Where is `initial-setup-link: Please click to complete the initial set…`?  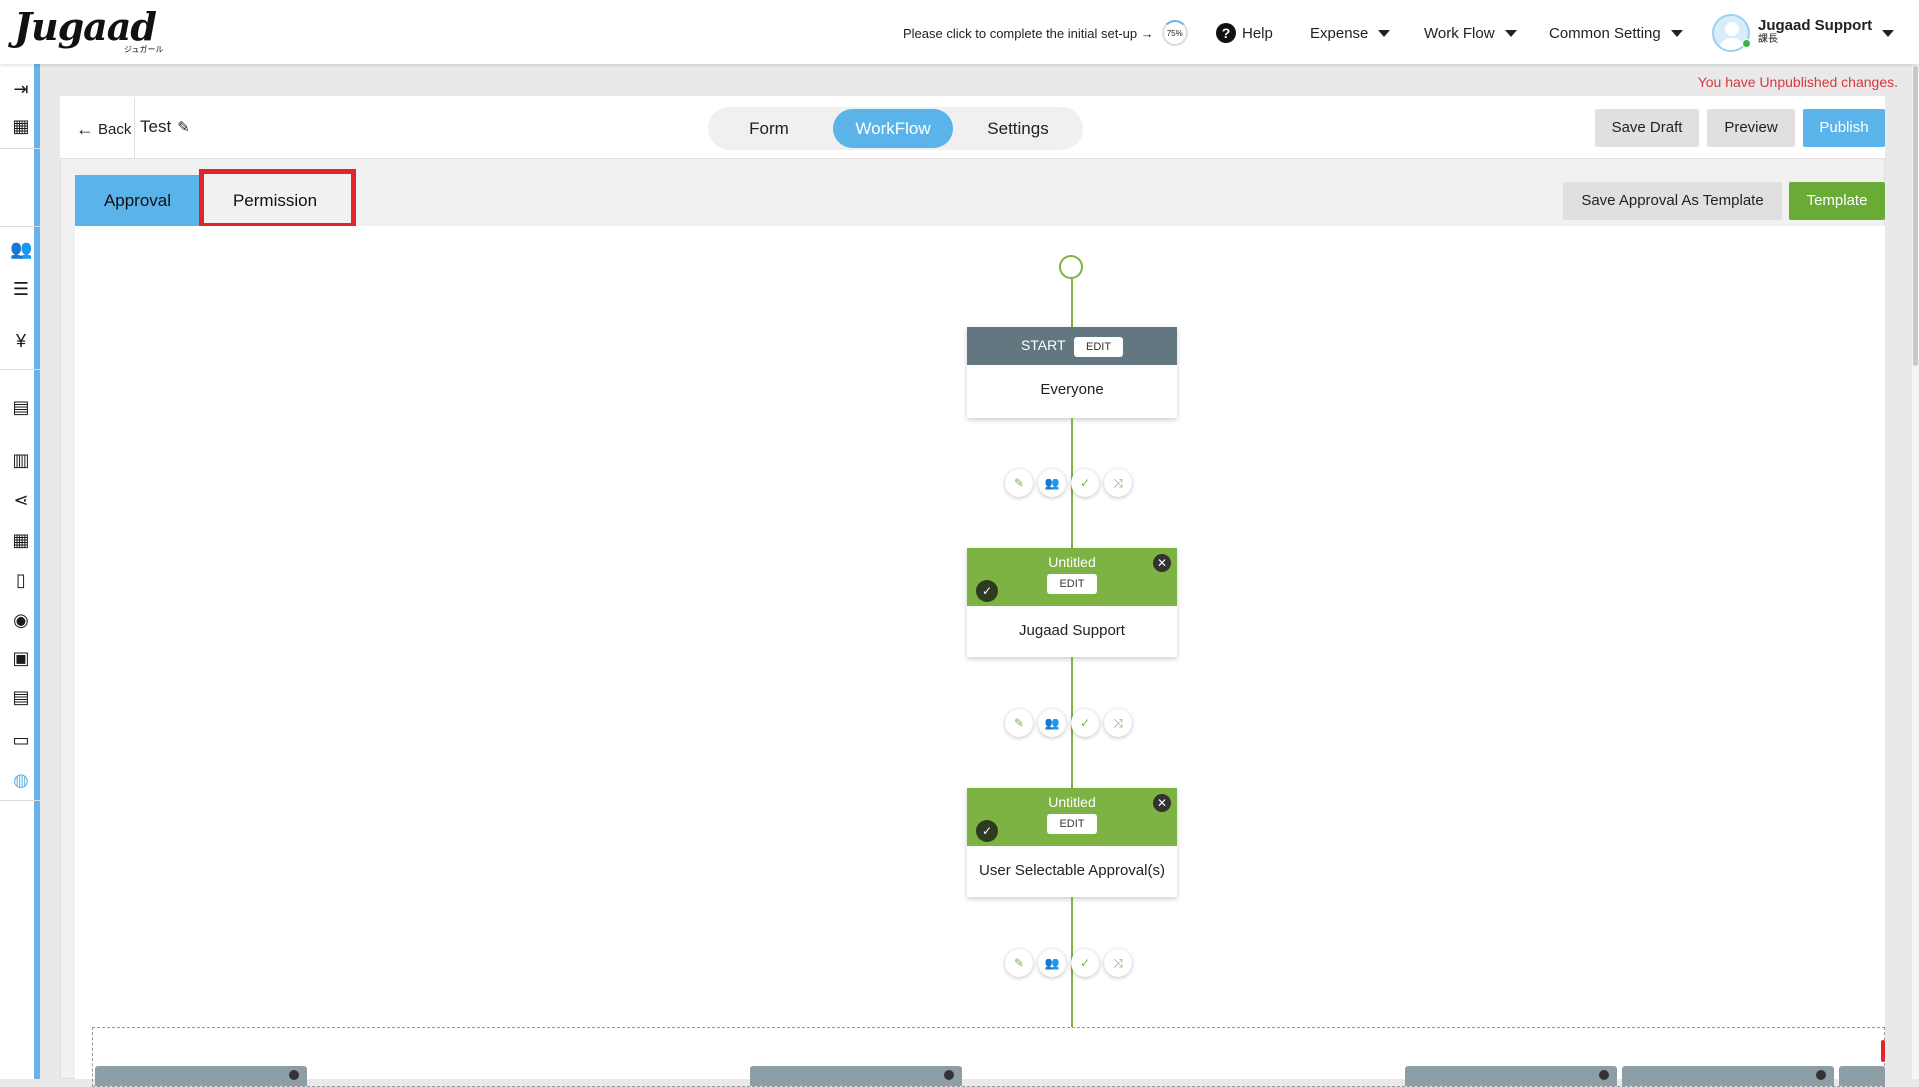 initial-setup-link: Please click to complete the initial set… is located at coordinates (1045, 33).